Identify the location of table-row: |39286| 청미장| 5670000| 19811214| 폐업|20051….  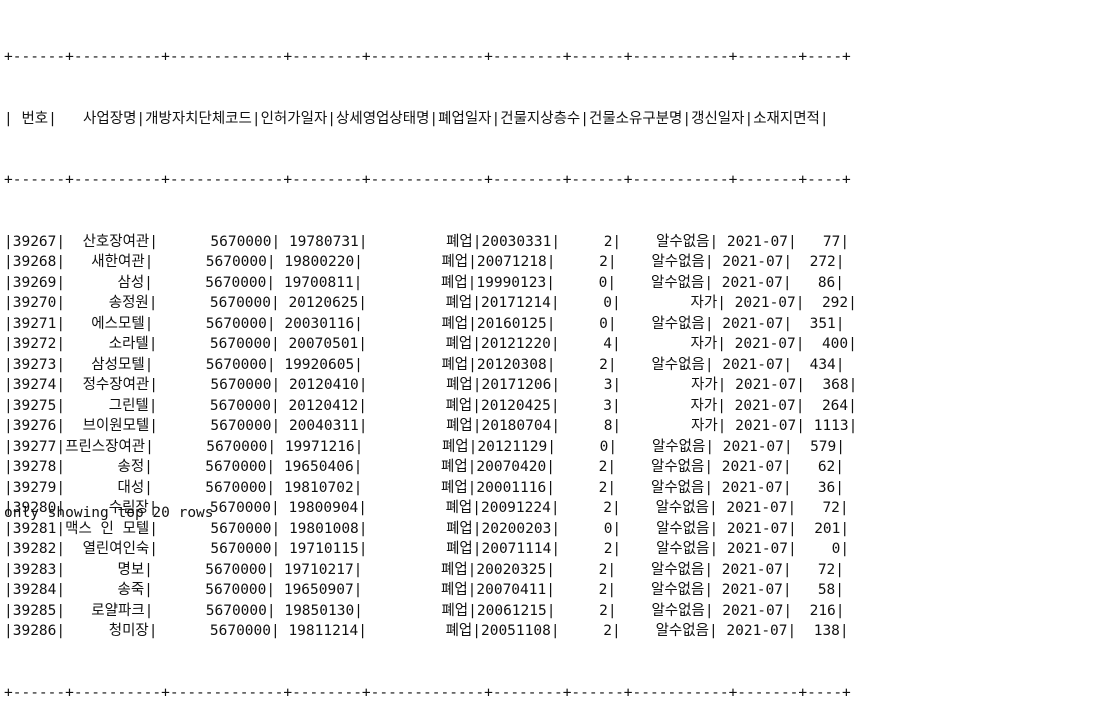
(426, 631).